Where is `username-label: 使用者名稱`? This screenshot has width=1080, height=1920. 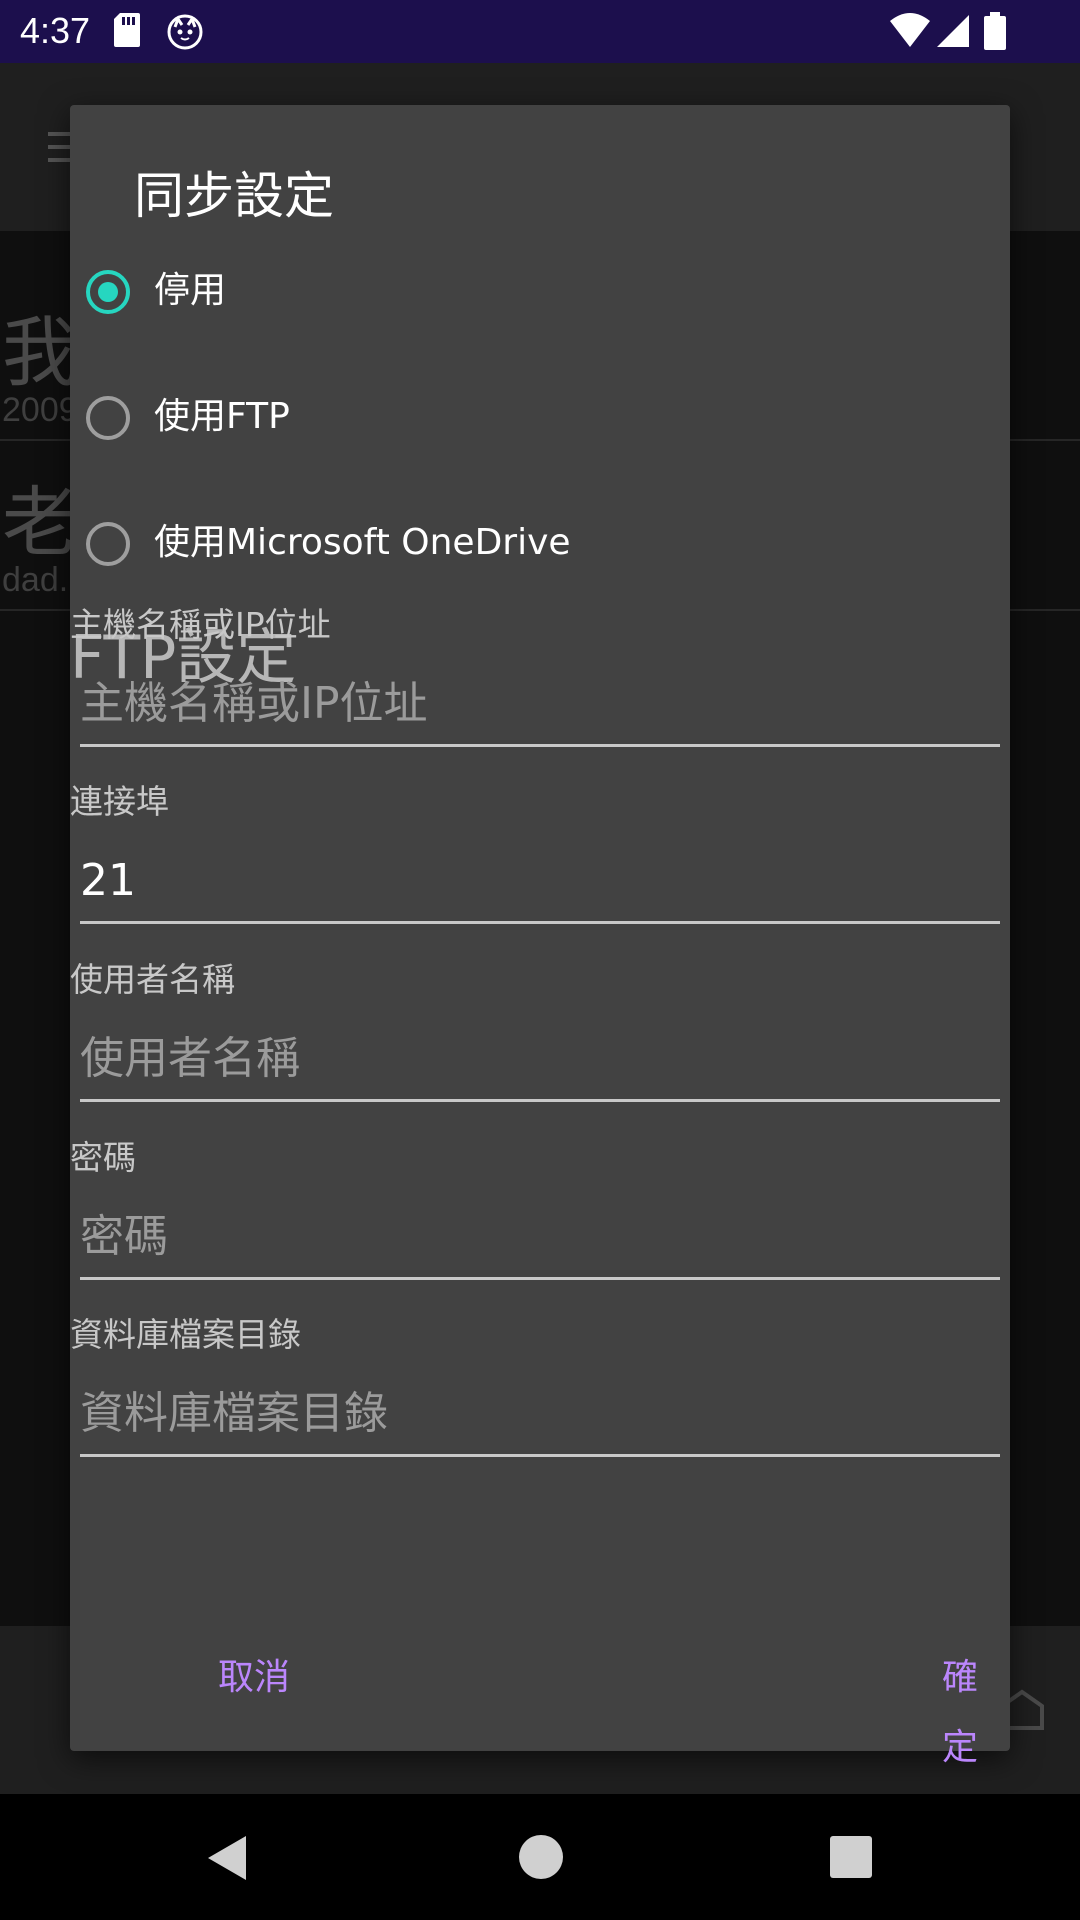
username-label: 使用者名稱 is located at coordinates (152, 979).